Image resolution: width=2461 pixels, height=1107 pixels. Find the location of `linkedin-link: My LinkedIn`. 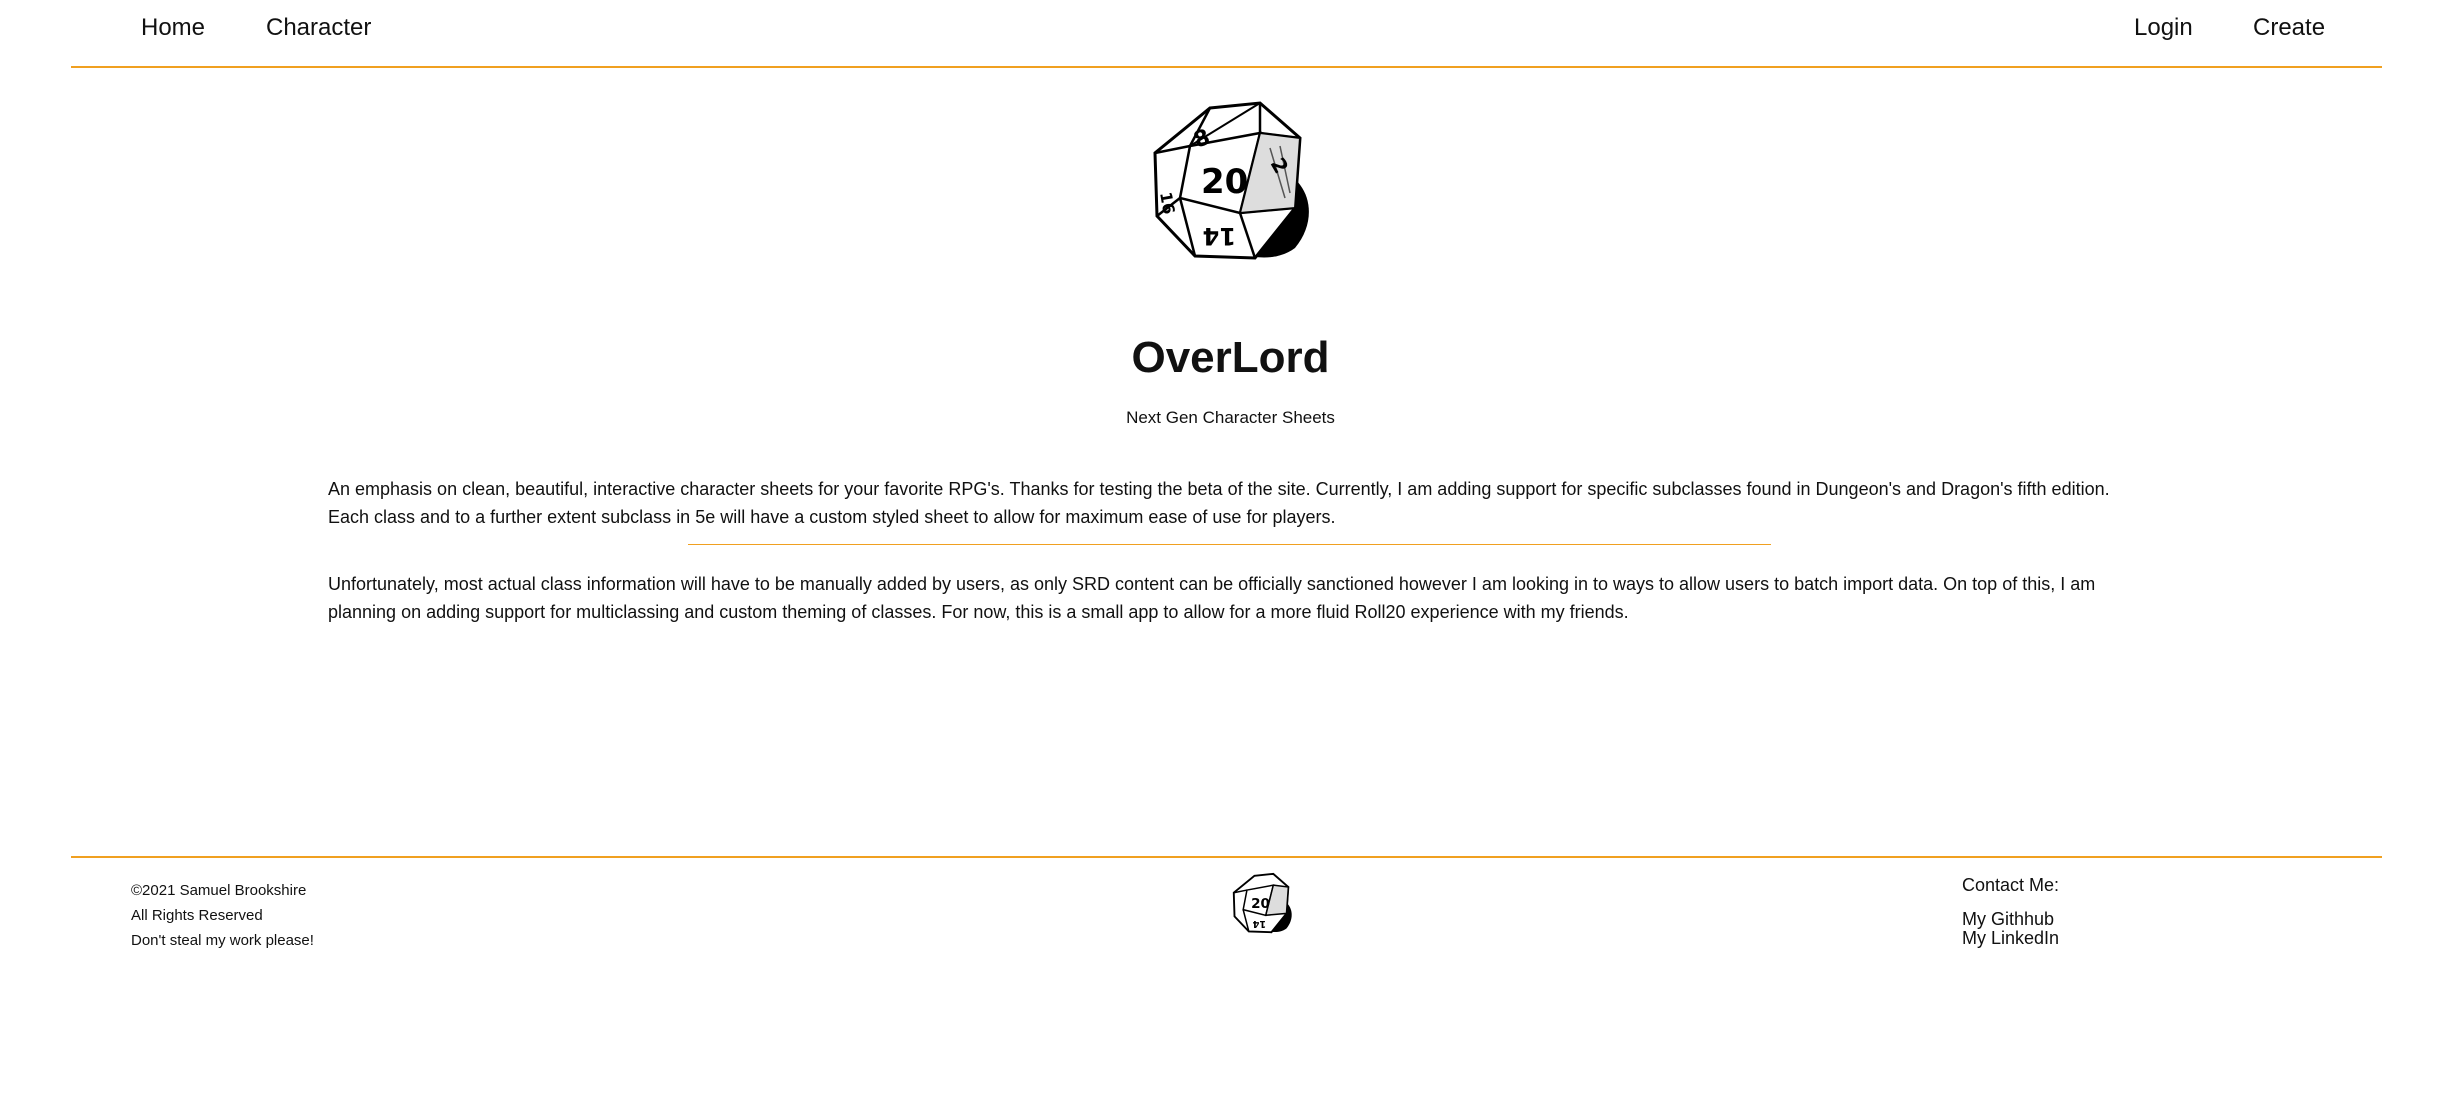

linkedin-link: My LinkedIn is located at coordinates (2010, 938).